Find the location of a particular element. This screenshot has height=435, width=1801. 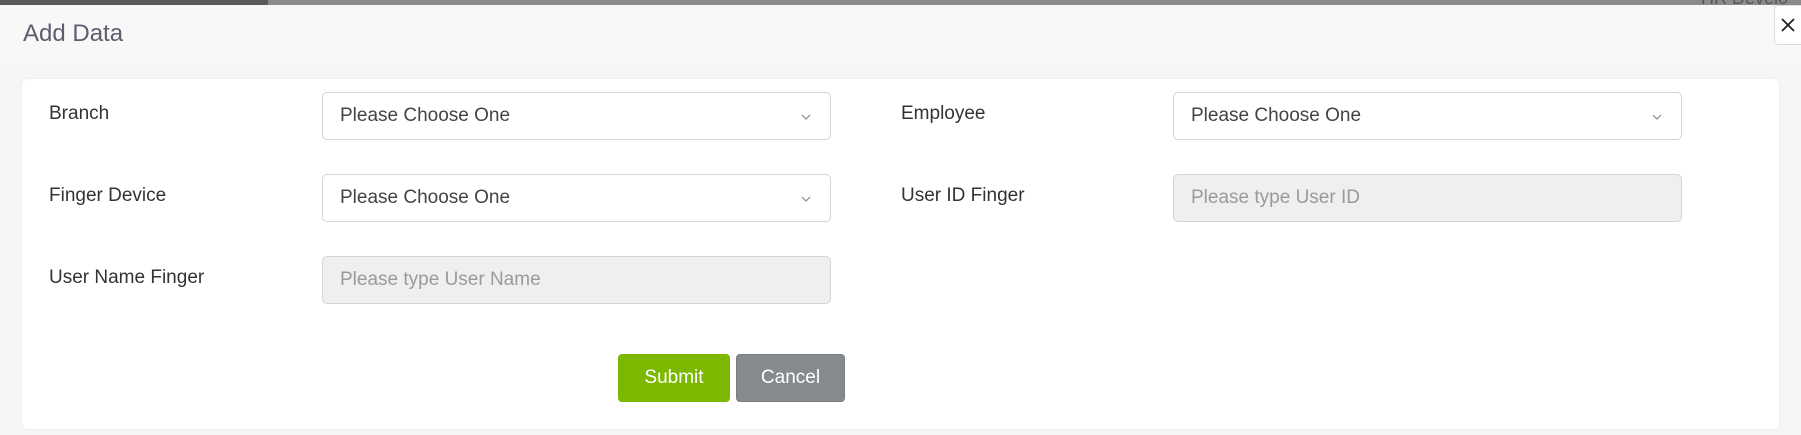

employee-select: Please Choose One is located at coordinates (1427, 116).